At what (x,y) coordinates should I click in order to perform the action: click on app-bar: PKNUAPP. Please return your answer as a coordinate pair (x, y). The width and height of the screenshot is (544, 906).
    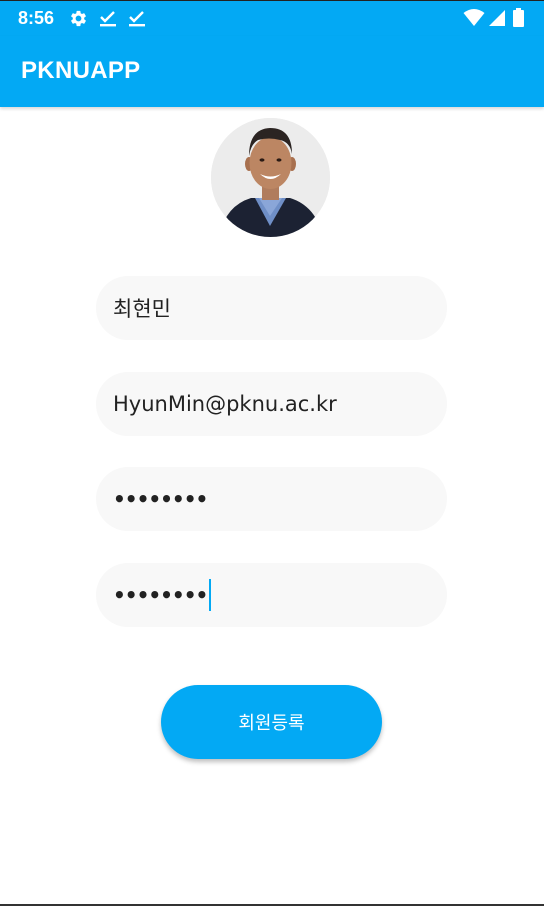
    Looking at the image, I should click on (272, 71).